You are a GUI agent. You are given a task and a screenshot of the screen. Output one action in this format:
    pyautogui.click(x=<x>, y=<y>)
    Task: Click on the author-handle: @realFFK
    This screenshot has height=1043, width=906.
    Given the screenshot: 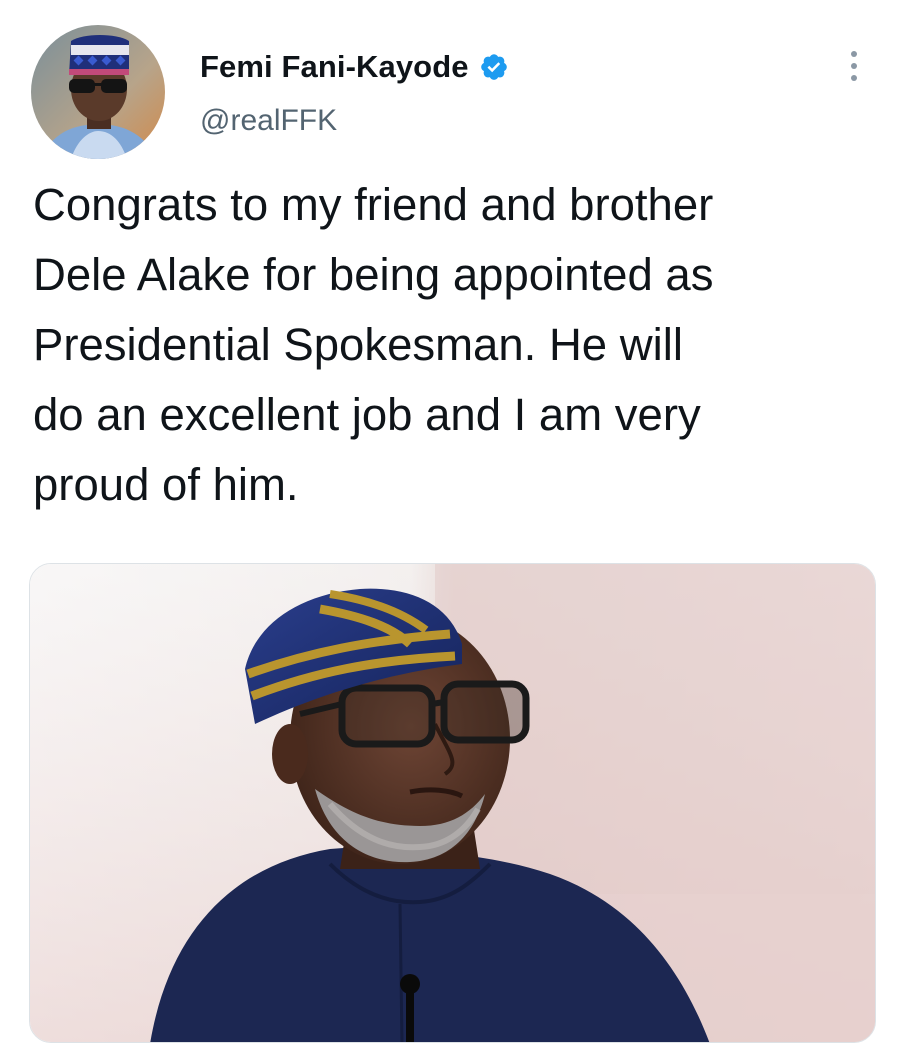 What is the action you would take?
    pyautogui.click(x=268, y=121)
    